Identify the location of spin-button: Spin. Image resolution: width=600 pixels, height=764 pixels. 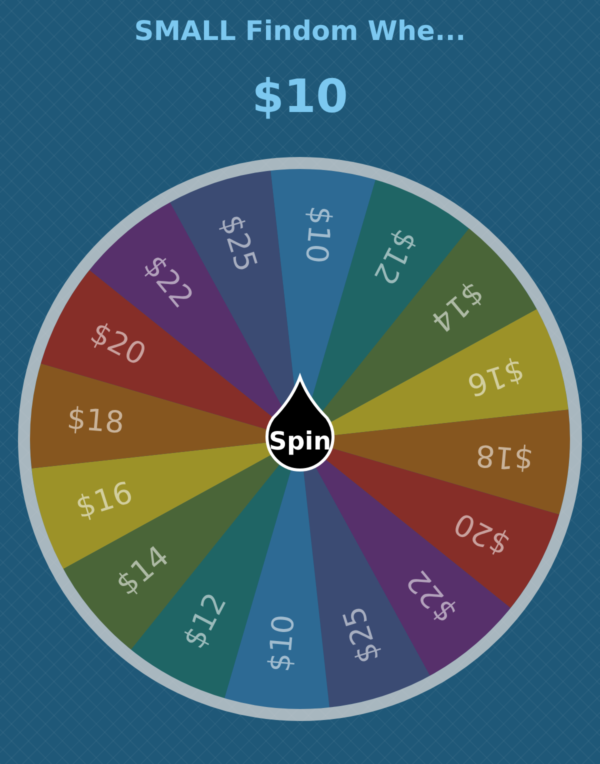
(300, 424).